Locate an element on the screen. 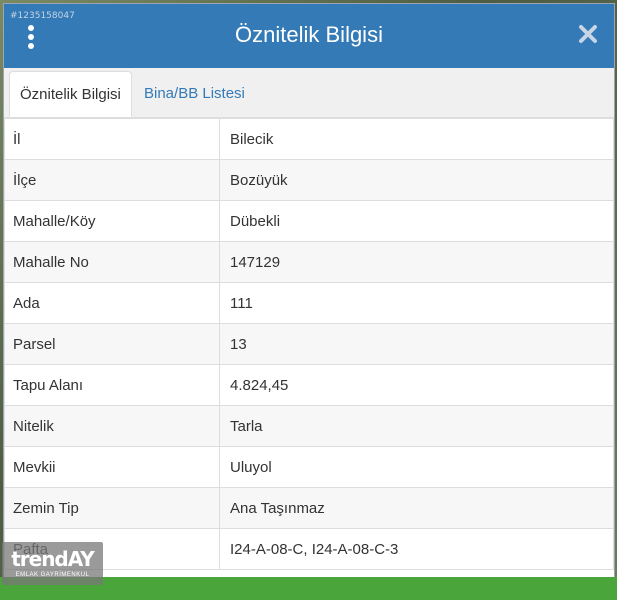 This screenshot has width=617, height=600. row-key: Mevkii is located at coordinates (112, 467).